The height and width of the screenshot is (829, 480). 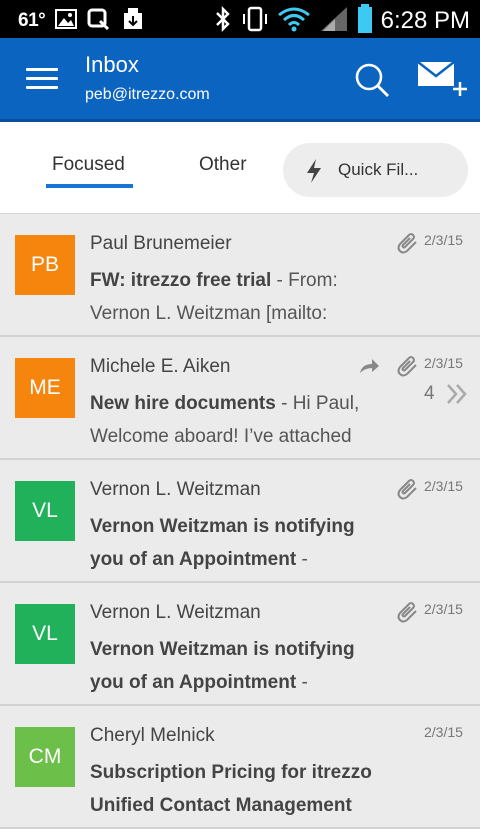 I want to click on compose-mail-icon, so click(x=443, y=79).